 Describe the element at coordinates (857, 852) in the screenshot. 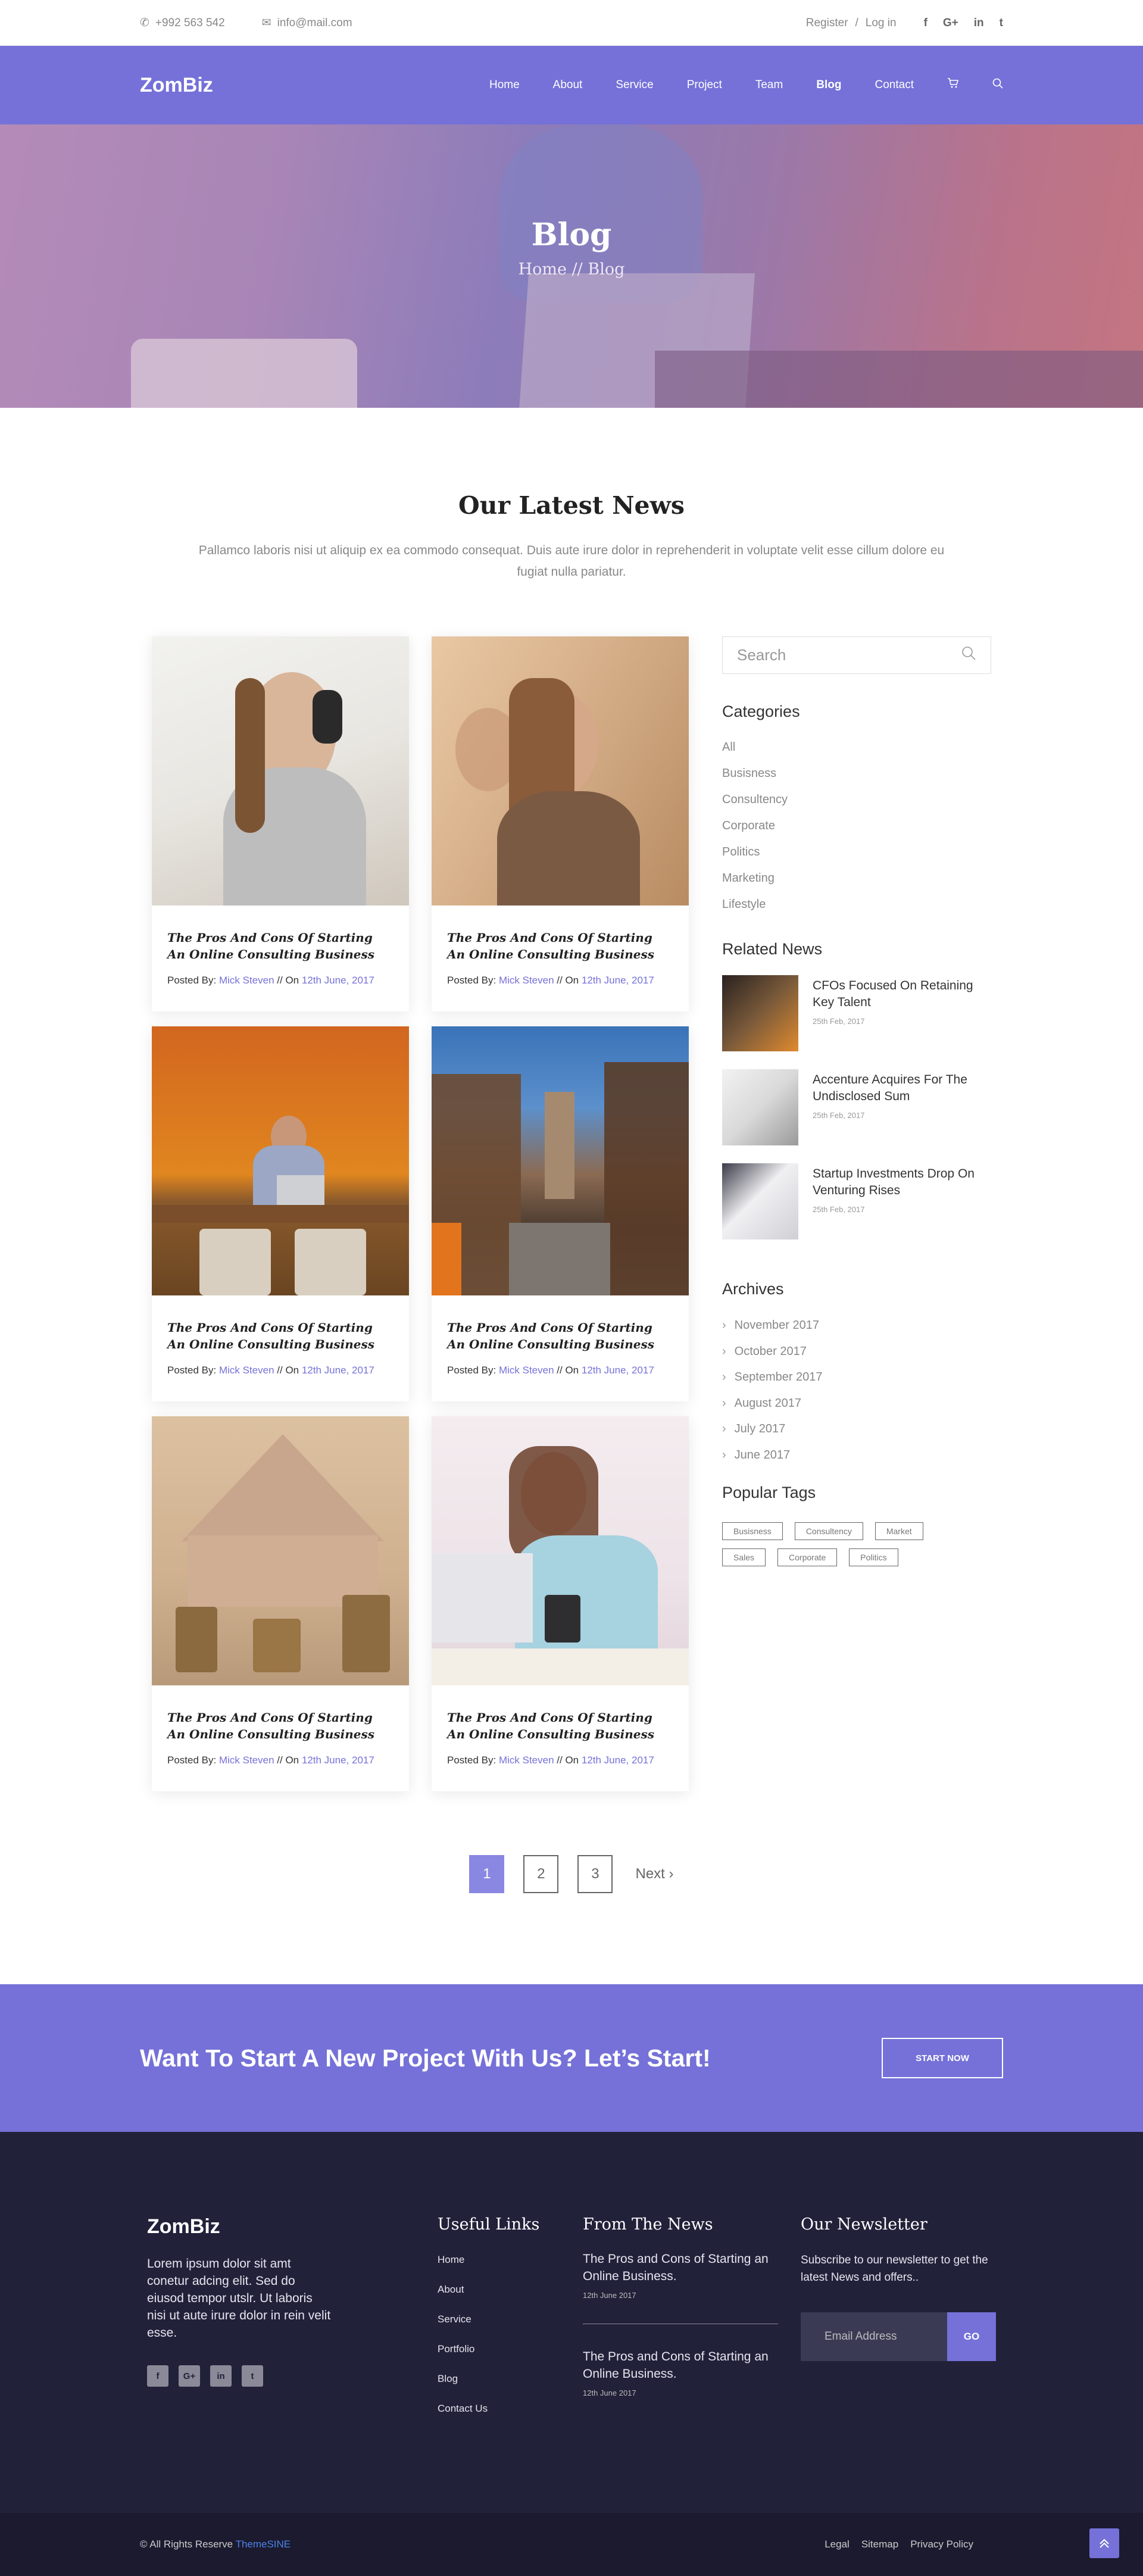

I see `category-politics: Politics` at that location.